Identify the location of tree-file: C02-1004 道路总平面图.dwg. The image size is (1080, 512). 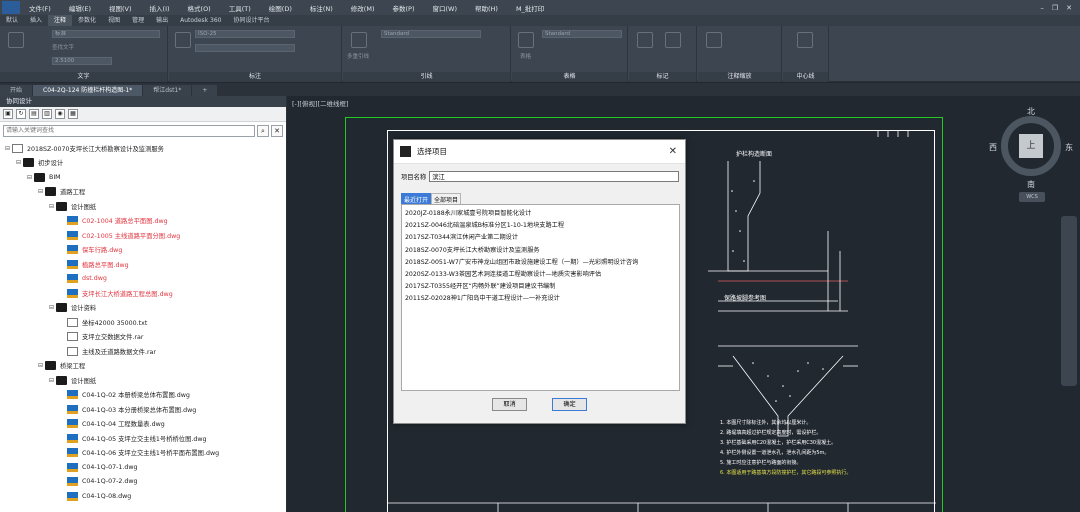
(113, 221).